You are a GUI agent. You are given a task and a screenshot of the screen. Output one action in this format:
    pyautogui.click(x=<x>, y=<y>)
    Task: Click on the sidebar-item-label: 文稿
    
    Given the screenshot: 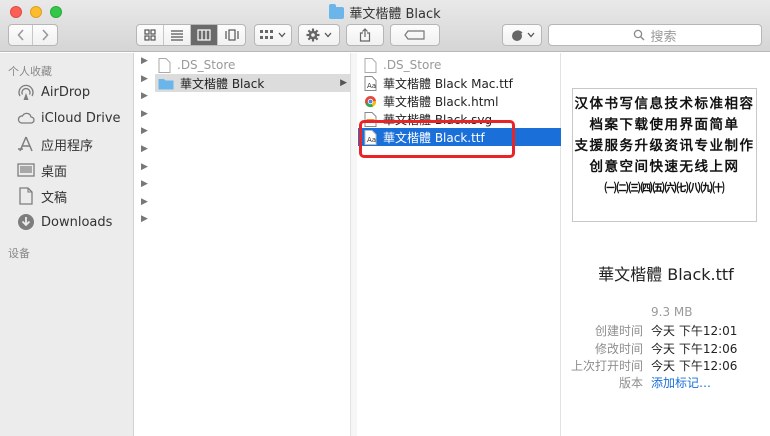 What is the action you would take?
    pyautogui.click(x=54, y=198)
    